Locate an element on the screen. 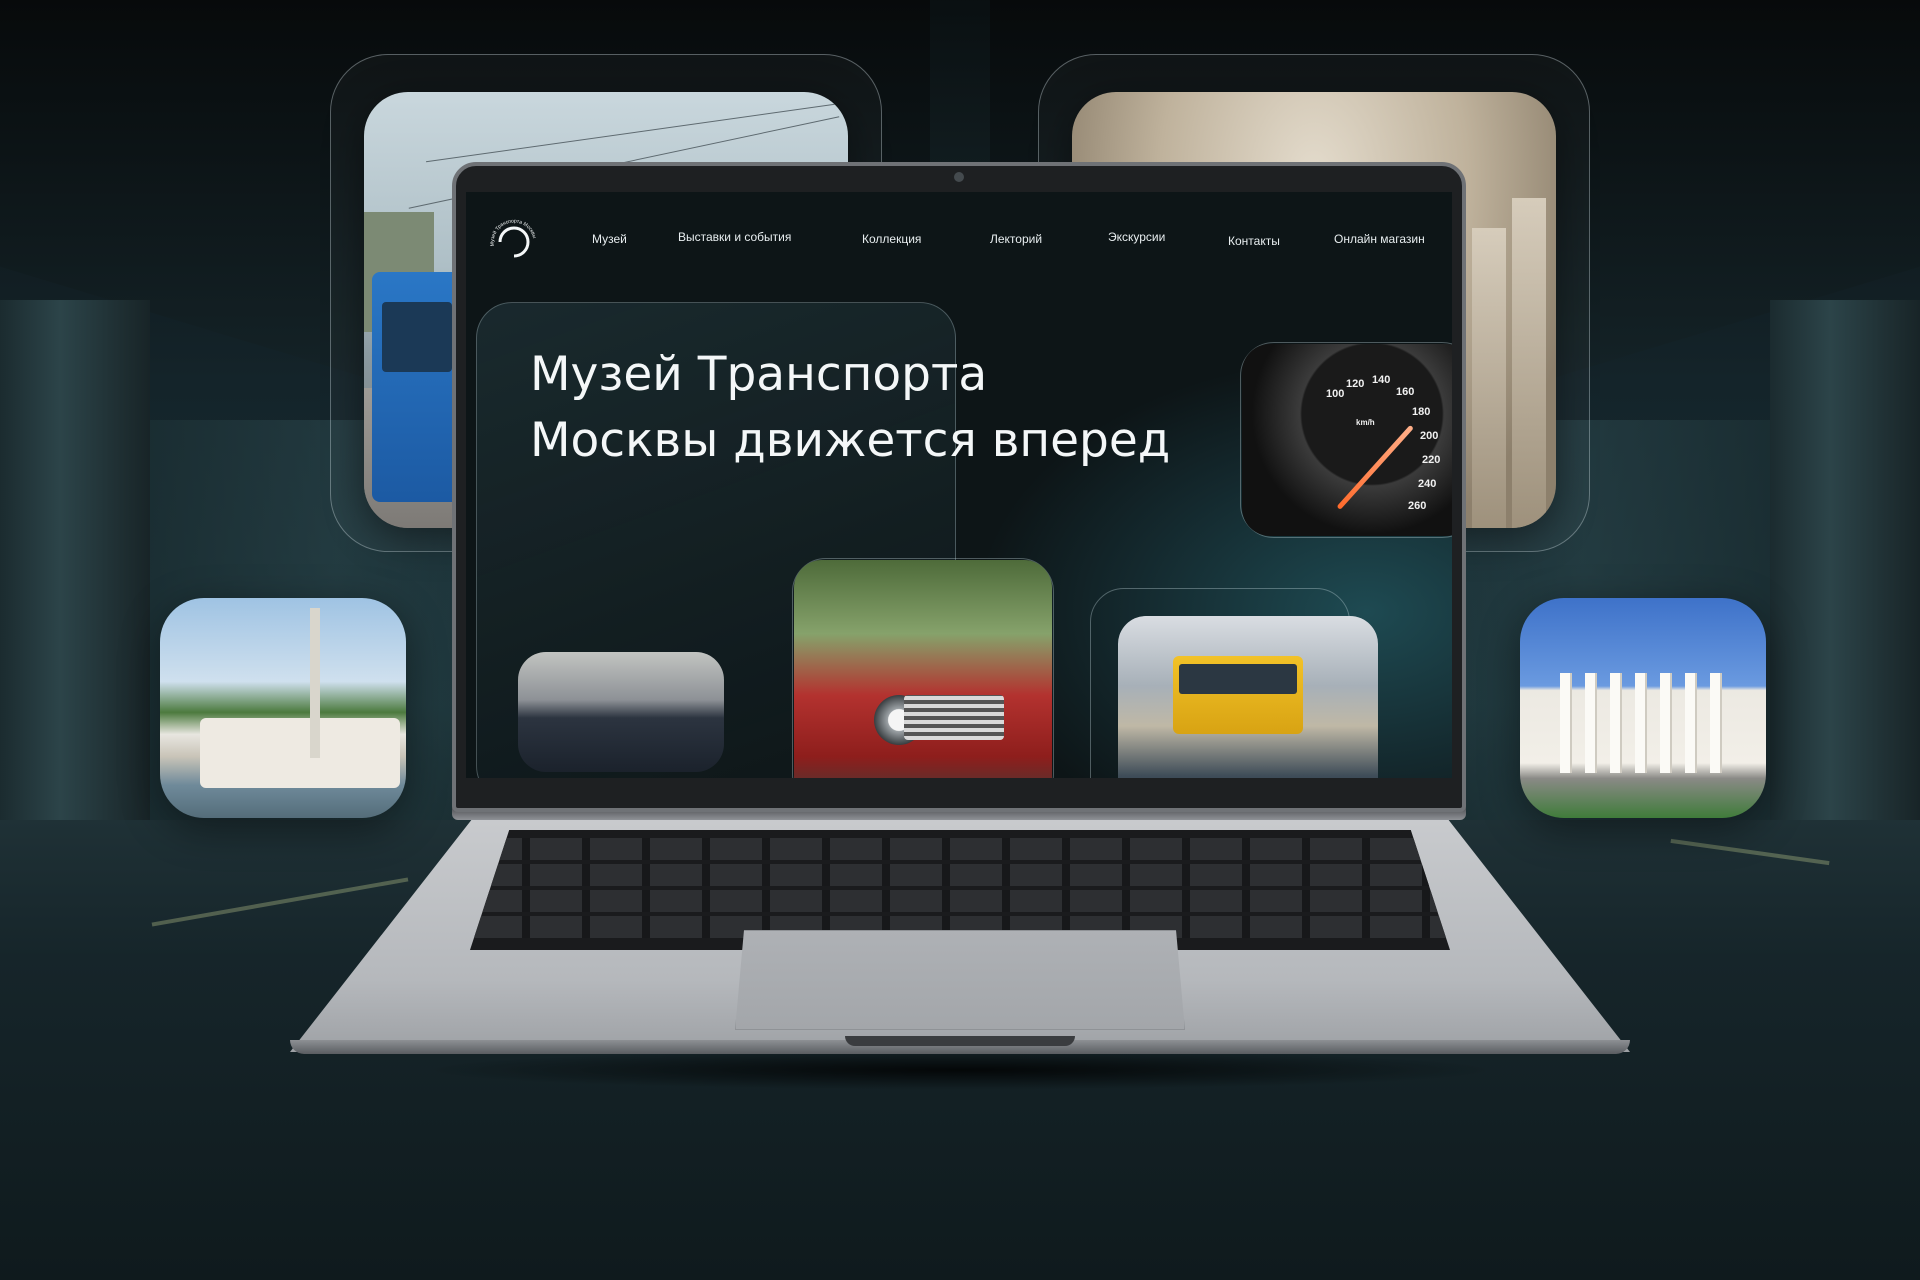 This screenshot has height=1280, width=1920. speedometer-label: 260 is located at coordinates (1417, 506).